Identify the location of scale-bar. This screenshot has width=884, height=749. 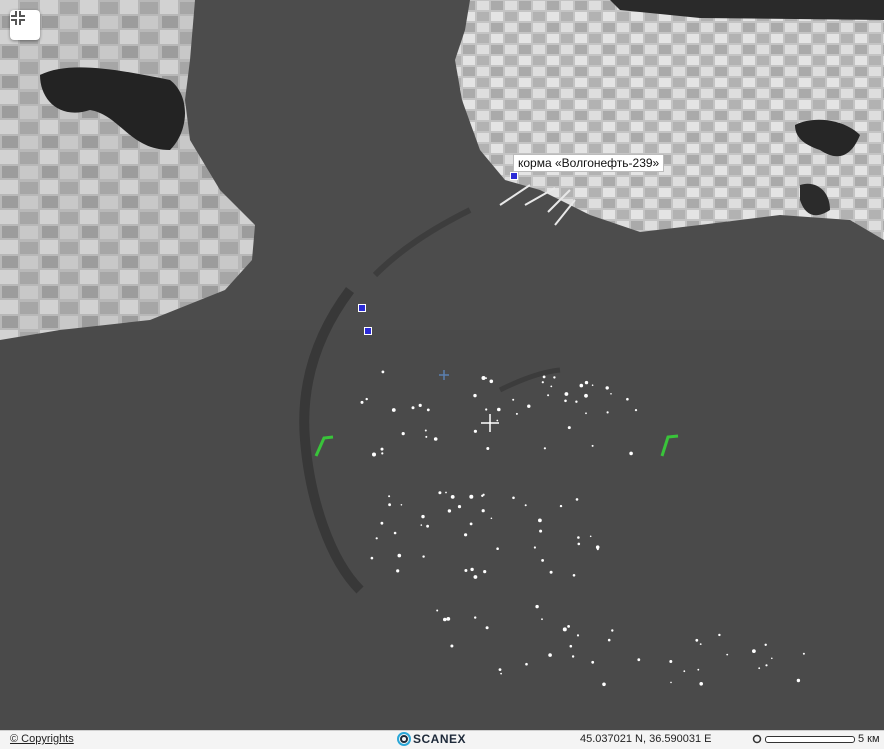
(810, 739).